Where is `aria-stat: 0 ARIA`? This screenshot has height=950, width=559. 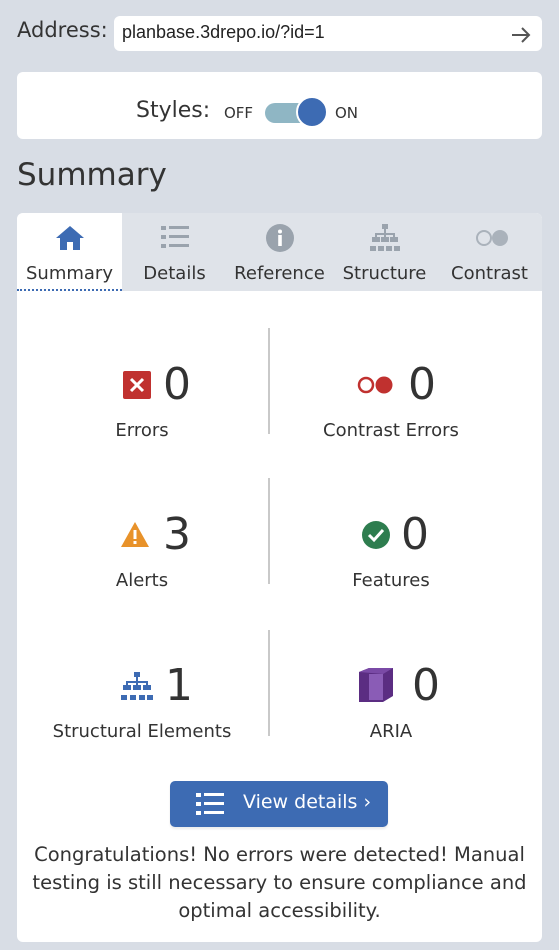
aria-stat: 0 ARIA is located at coordinates (391, 712).